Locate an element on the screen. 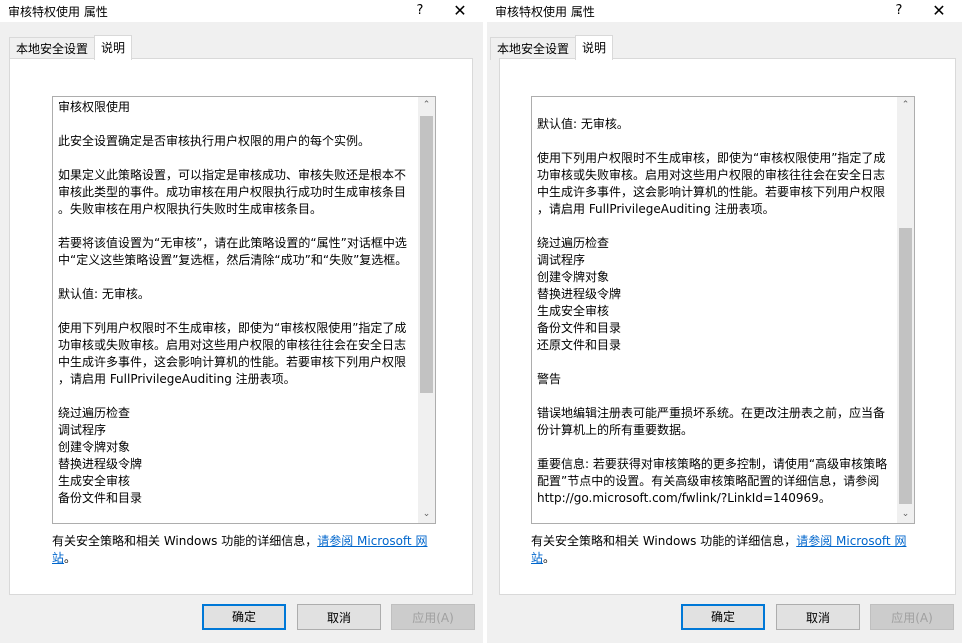  explain-line: 此安全设置确定是否审核执行用户权限的用户的每个实例。 is located at coordinates (214, 141).